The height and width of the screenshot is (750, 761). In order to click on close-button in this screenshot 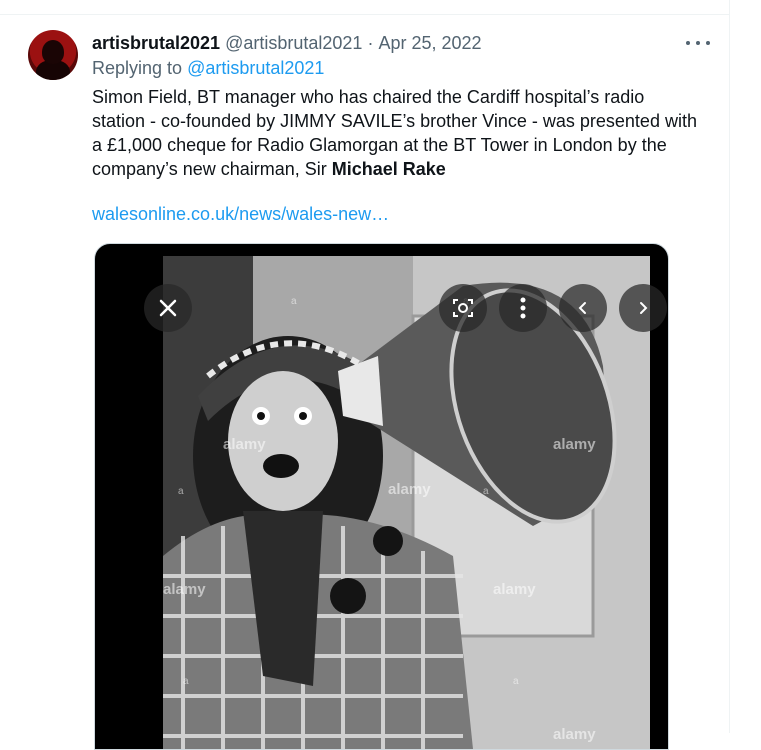, I will do `click(168, 308)`.